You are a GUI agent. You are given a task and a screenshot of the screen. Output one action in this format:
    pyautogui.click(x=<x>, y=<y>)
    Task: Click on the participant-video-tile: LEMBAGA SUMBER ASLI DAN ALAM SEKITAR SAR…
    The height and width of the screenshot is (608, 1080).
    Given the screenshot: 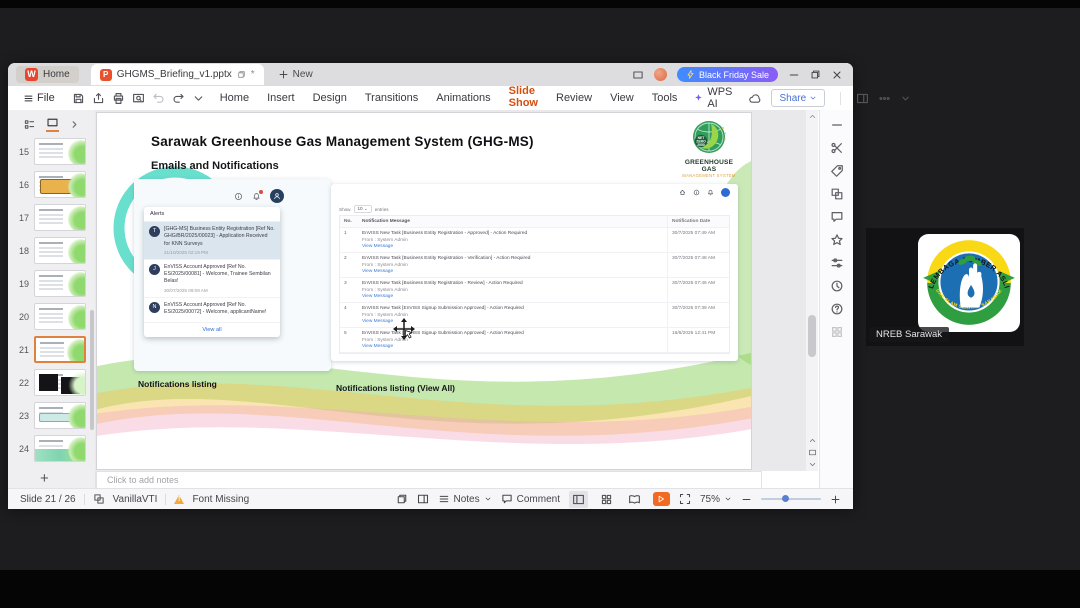 What is the action you would take?
    pyautogui.click(x=945, y=287)
    